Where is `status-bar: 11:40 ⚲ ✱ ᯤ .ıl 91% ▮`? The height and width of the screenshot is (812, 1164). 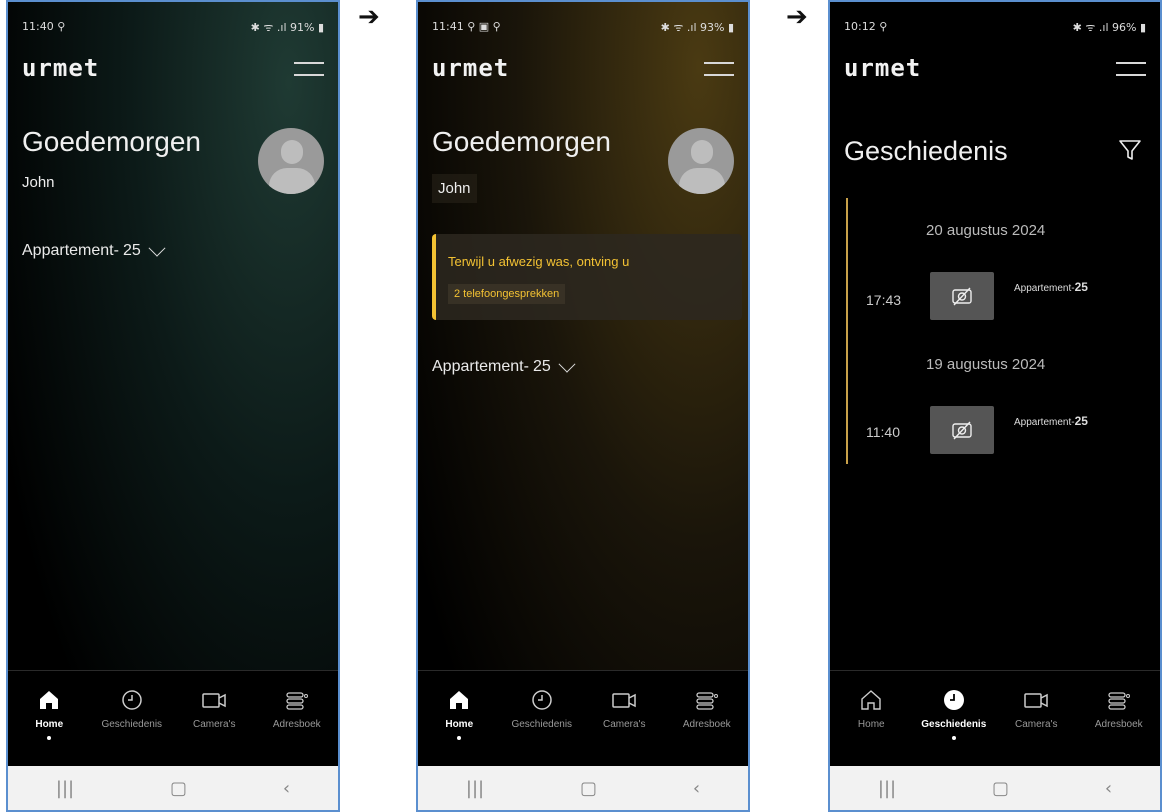 status-bar: 11:40 ⚲ ✱ ᯤ .ıl 91% ▮ is located at coordinates (173, 20).